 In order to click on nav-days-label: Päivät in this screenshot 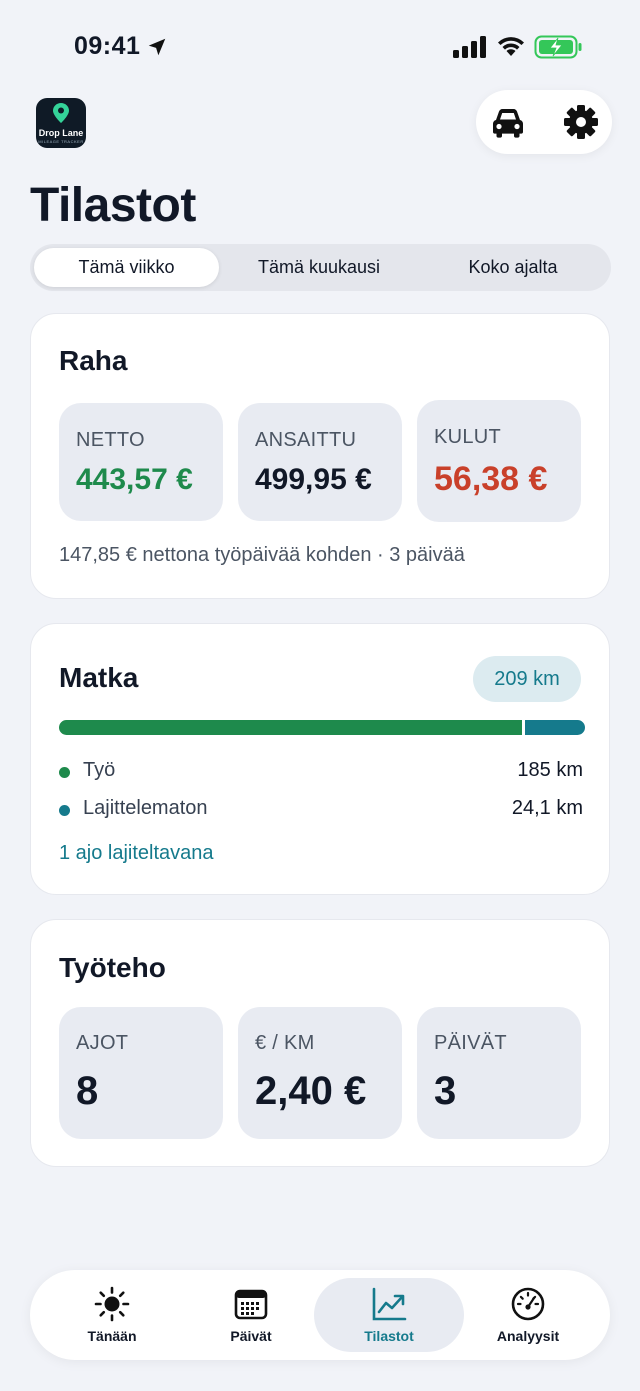, I will do `click(251, 1336)`.